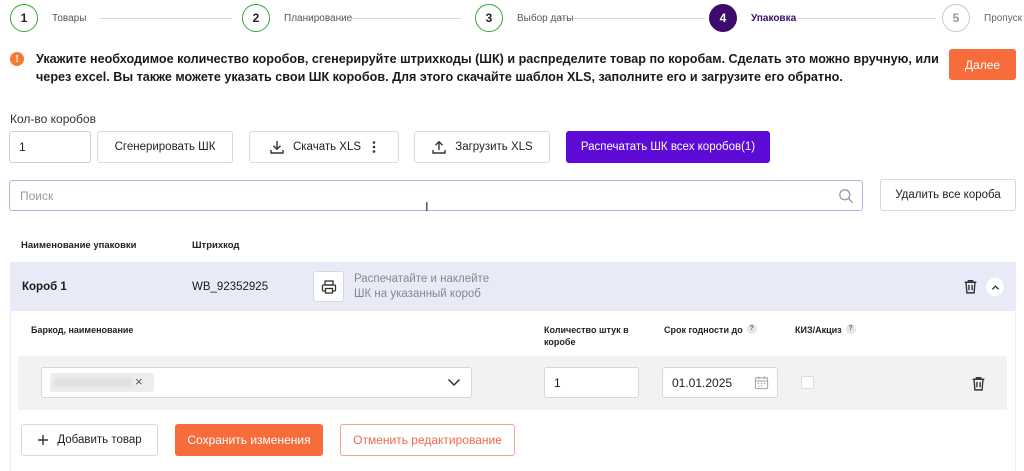 The height and width of the screenshot is (471, 1024). Describe the element at coordinates (439, 147) in the screenshot. I see `upload-icon` at that location.